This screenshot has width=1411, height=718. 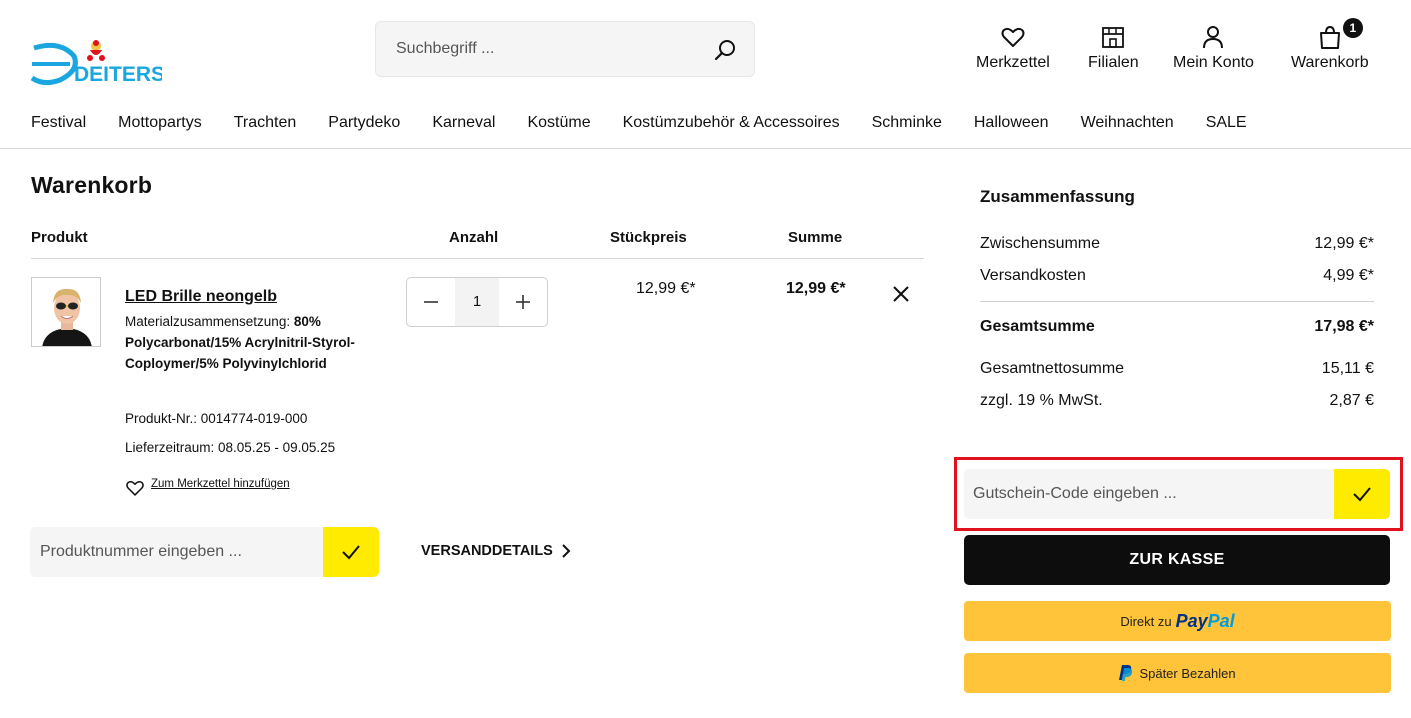 I want to click on coupon-code-input, so click(x=1148, y=494).